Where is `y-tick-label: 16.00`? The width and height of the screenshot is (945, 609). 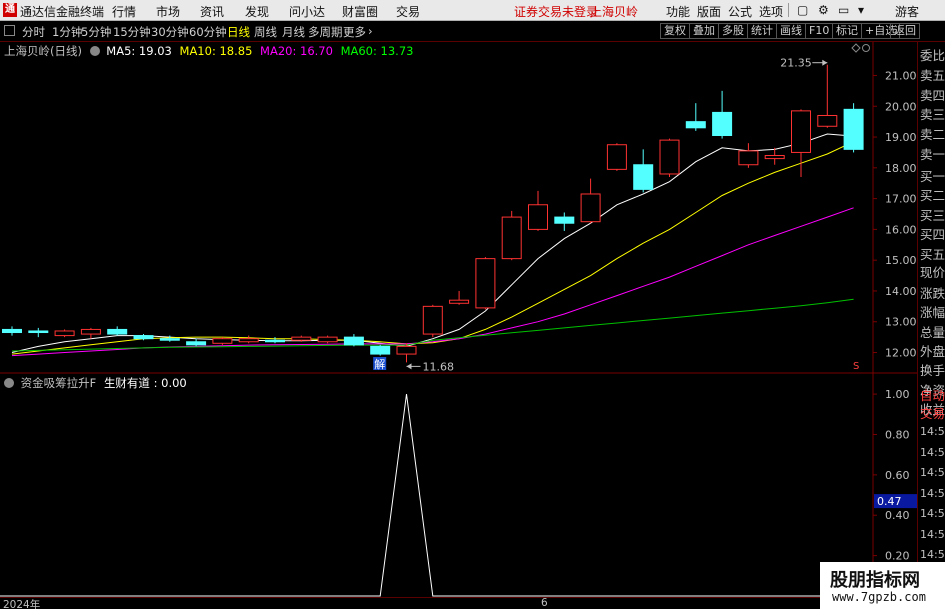
y-tick-label: 16.00 is located at coordinates (901, 229).